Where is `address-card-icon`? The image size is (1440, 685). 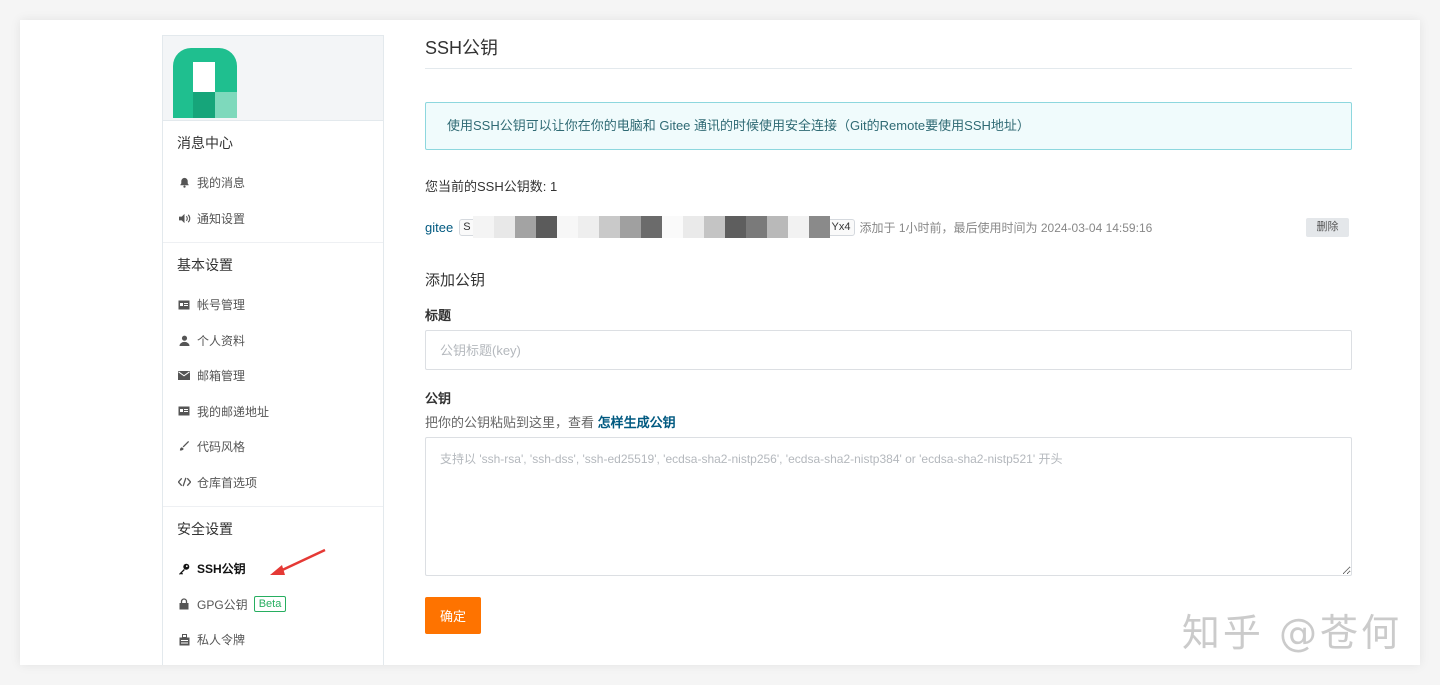 address-card-icon is located at coordinates (184, 411).